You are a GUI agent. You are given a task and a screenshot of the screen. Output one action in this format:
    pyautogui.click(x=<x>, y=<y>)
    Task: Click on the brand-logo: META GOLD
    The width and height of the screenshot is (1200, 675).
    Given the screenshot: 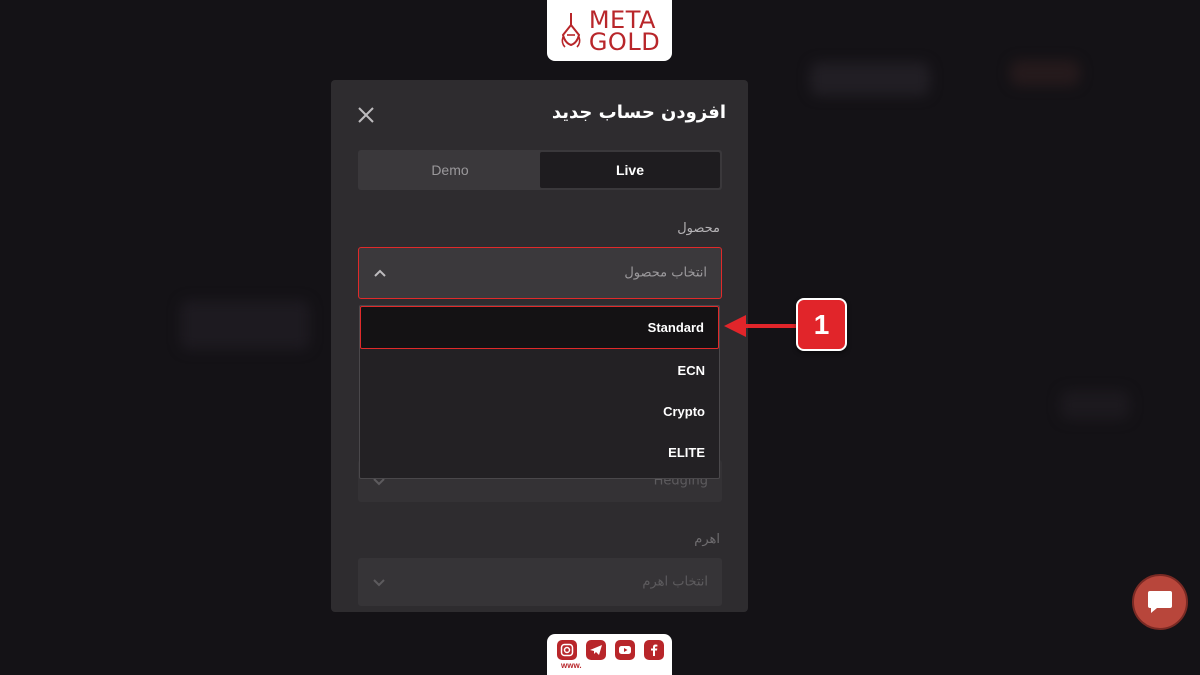 What is the action you would take?
    pyautogui.click(x=609, y=30)
    